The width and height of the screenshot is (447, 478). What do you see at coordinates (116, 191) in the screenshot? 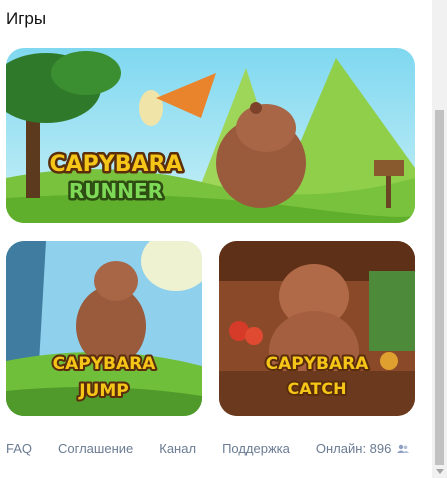
I see `runner-logo-line2: RUNNER` at bounding box center [116, 191].